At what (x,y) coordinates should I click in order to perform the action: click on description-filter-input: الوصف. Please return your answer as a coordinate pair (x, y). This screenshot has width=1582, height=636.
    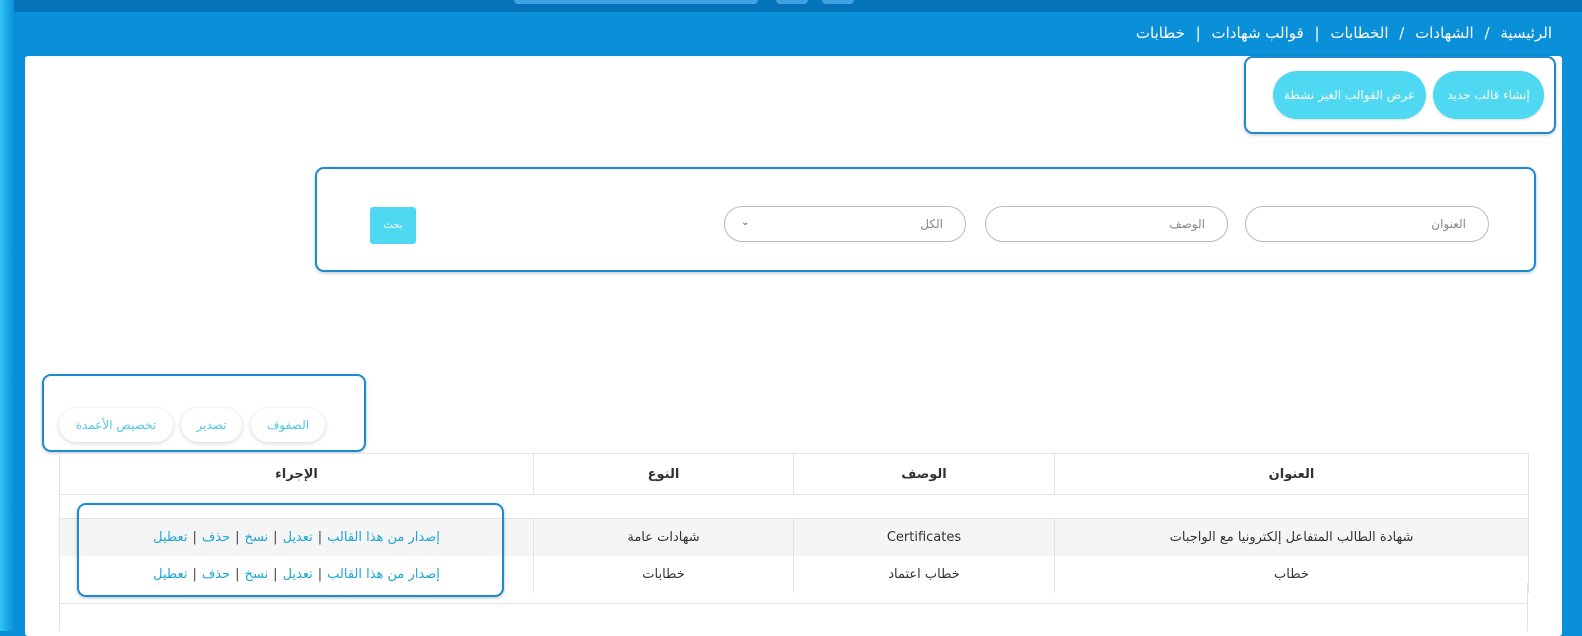
    Looking at the image, I should click on (1106, 224).